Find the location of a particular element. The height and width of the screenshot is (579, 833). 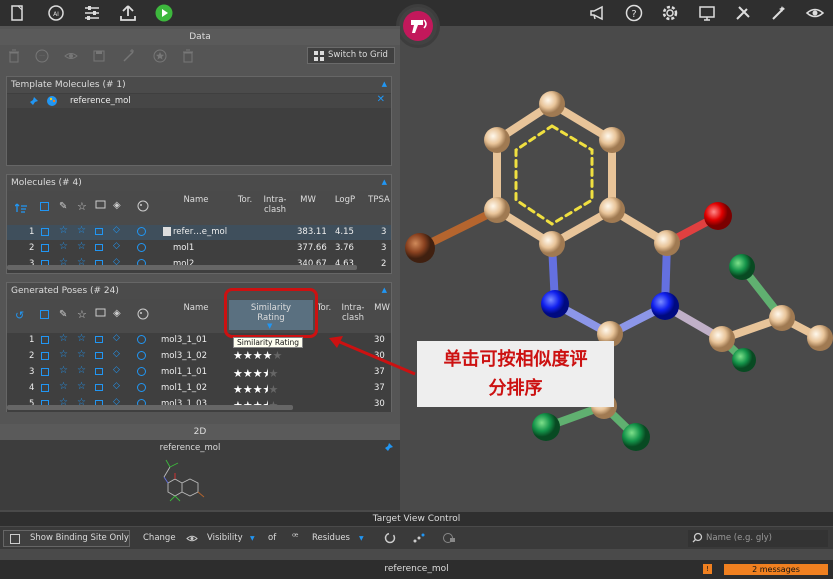

sliders-icon is located at coordinates (92, 13).